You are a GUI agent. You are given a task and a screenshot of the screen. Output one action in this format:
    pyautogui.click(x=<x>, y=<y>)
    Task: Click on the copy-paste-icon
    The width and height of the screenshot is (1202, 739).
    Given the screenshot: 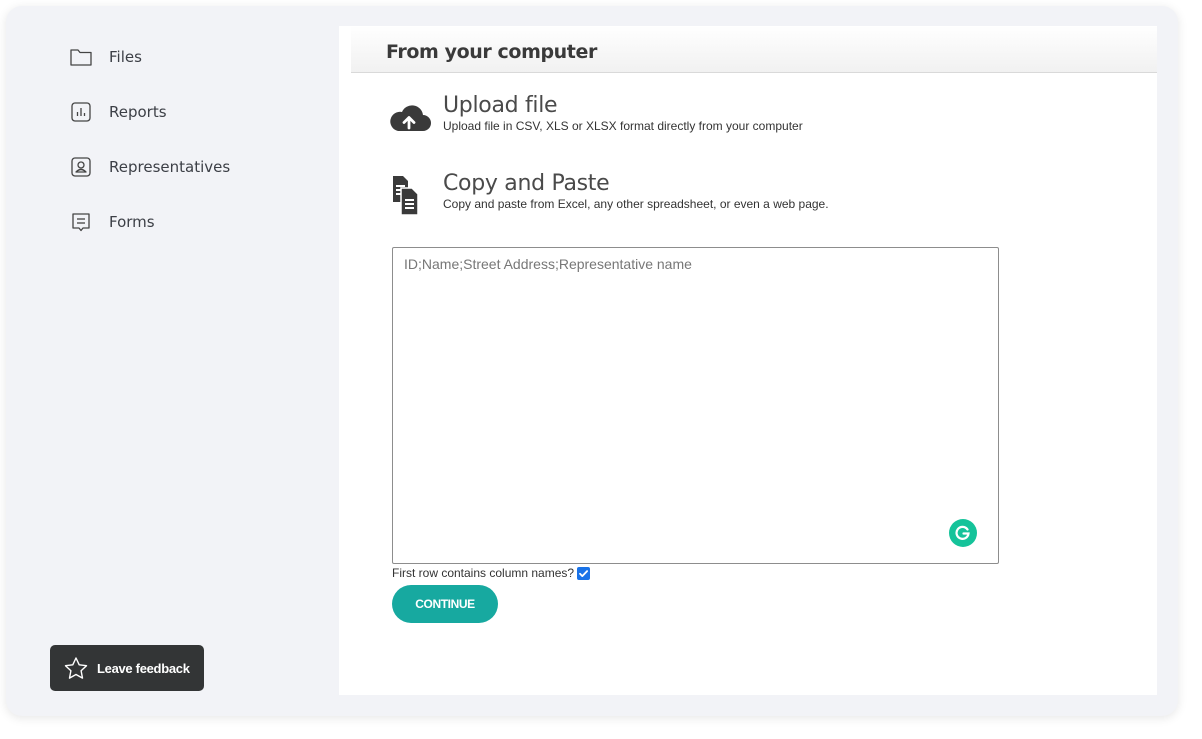 What is the action you would take?
    pyautogui.click(x=411, y=196)
    